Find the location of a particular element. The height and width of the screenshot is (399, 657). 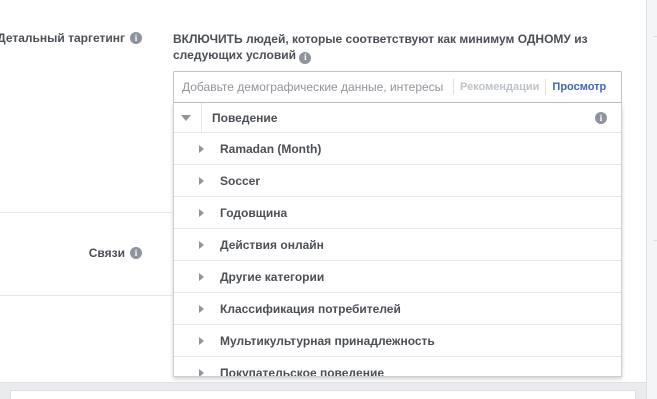

next-section-edge is located at coordinates (323, 390).